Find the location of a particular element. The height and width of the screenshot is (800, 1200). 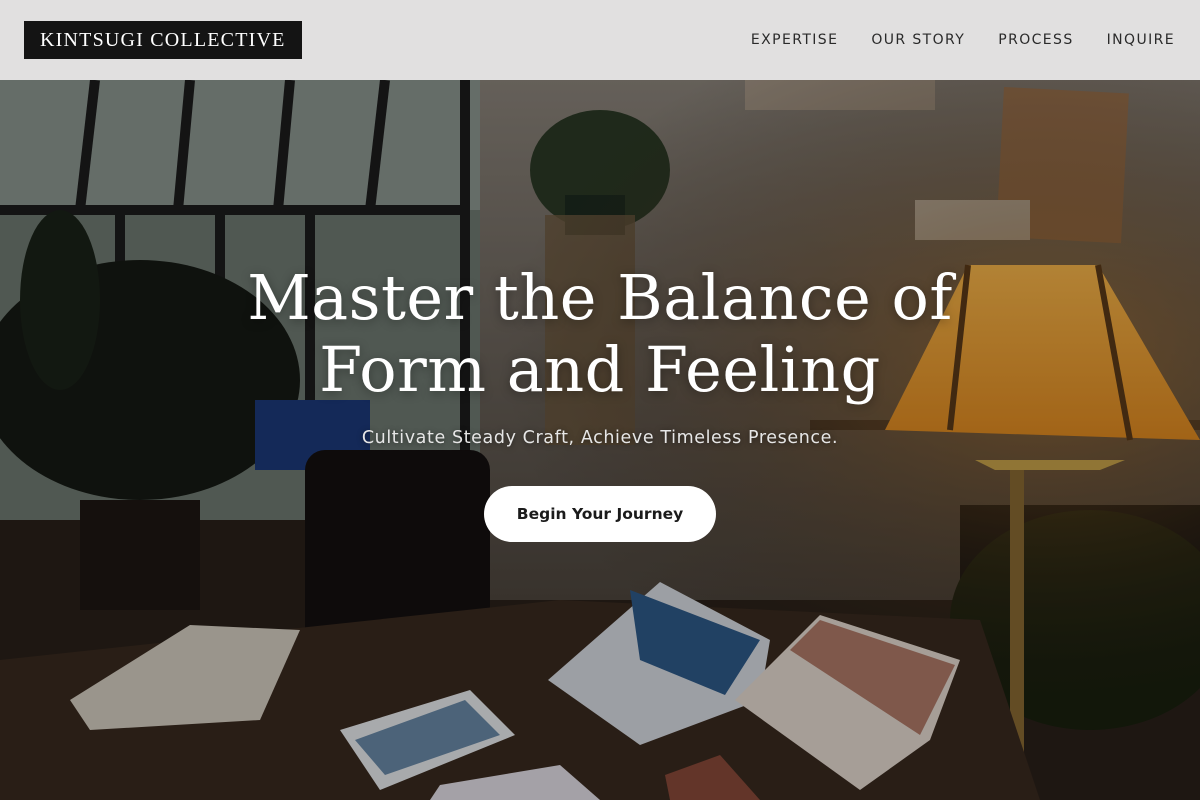

nav-link-process: PROCESS is located at coordinates (1035, 40).